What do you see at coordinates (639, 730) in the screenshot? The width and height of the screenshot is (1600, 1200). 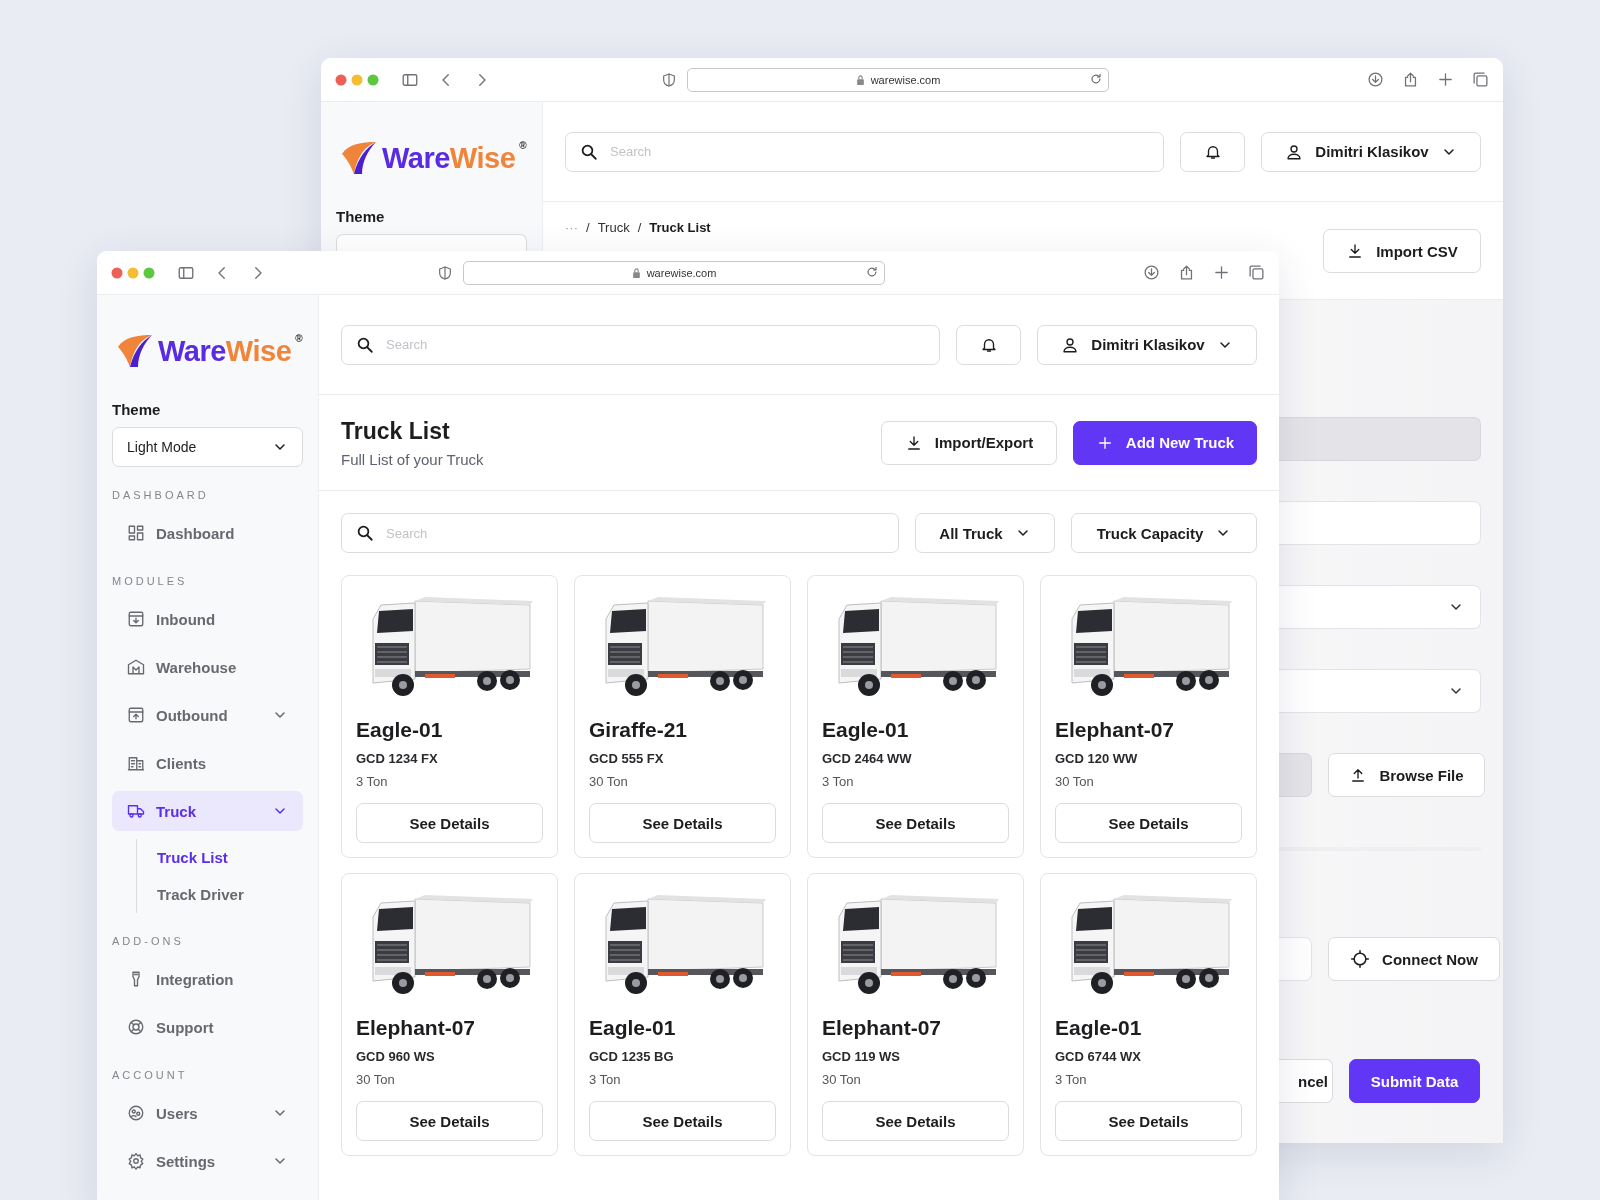 I see `truck-name: Giraffe-21` at bounding box center [639, 730].